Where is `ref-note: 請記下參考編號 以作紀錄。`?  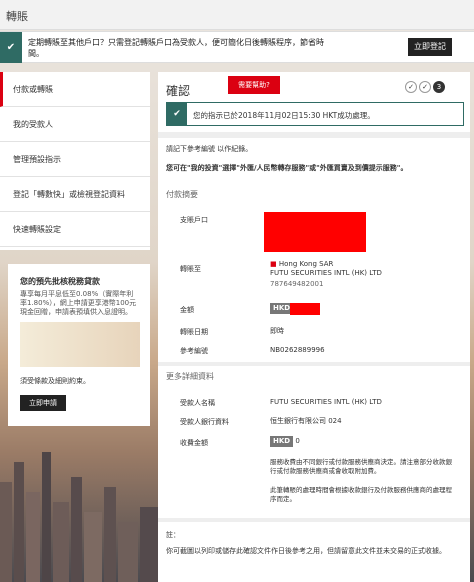 ref-note: 請記下參考編號 以作紀錄。 is located at coordinates (209, 149).